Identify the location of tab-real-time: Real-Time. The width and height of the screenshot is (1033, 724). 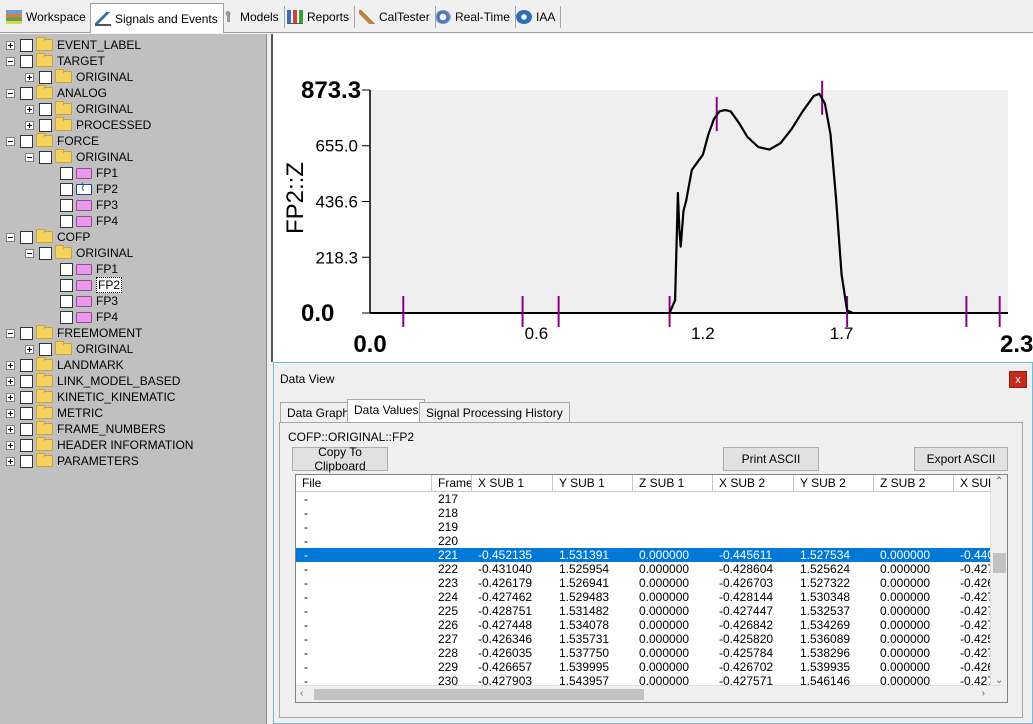
(473, 17).